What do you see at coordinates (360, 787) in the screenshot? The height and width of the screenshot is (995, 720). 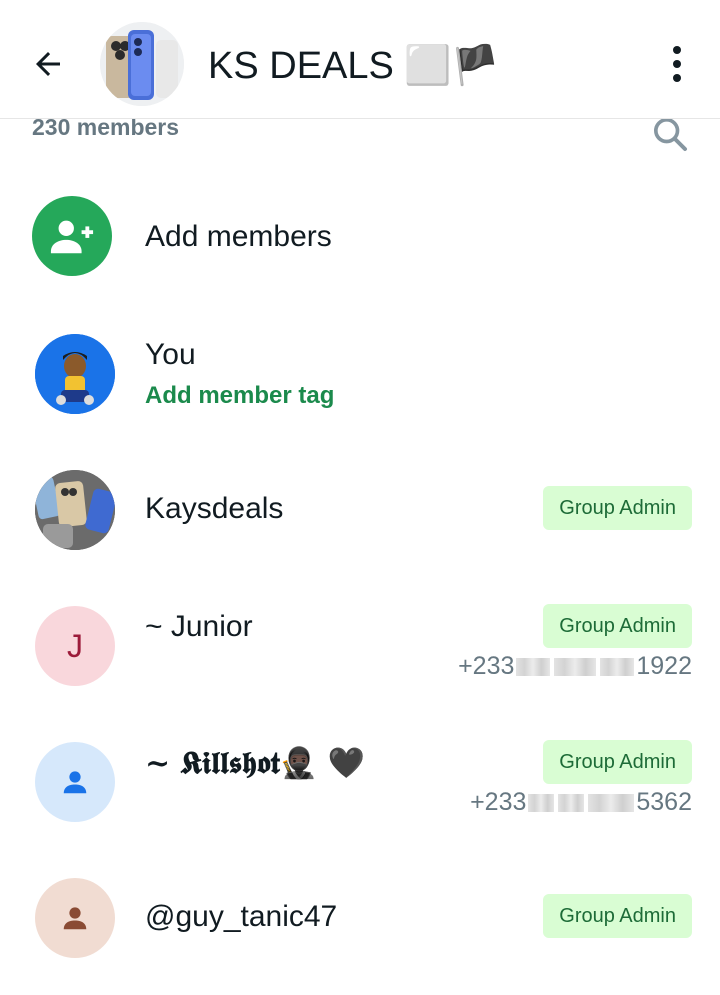 I see `member-row: ~ 𝕶𝖎𝖑𝖑𝖘𝖍𝖔𝖙🥷🏿 🖤 Group Admin +233 5362` at bounding box center [360, 787].